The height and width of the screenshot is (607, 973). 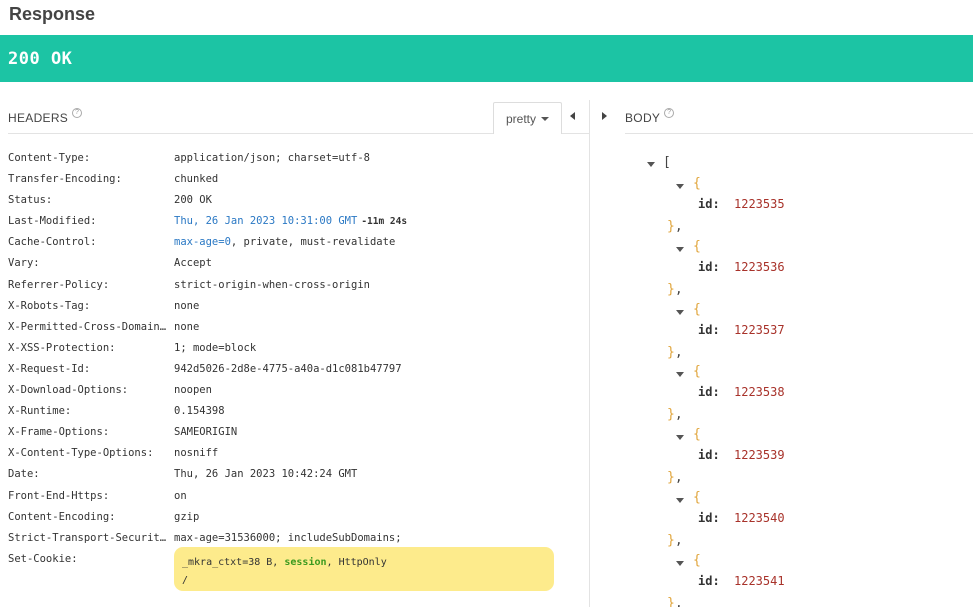 I want to click on format-select-label: pretty, so click(x=521, y=118).